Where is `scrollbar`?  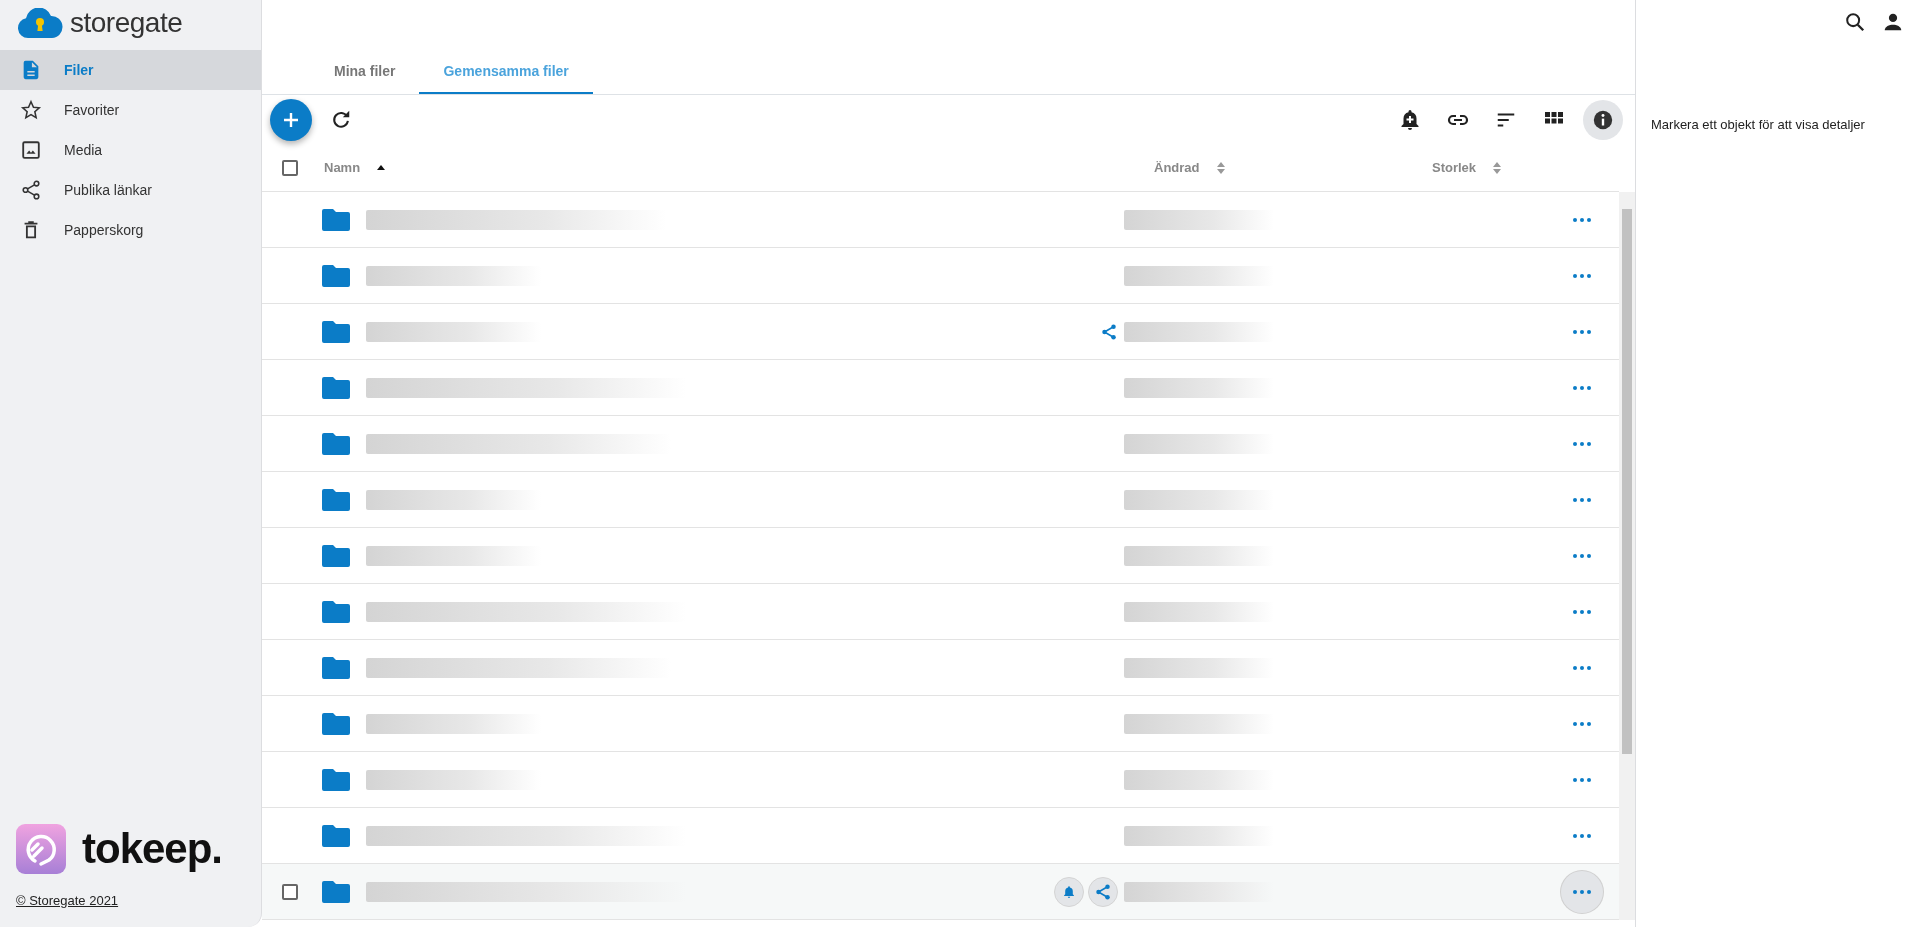
scrollbar is located at coordinates (1627, 556).